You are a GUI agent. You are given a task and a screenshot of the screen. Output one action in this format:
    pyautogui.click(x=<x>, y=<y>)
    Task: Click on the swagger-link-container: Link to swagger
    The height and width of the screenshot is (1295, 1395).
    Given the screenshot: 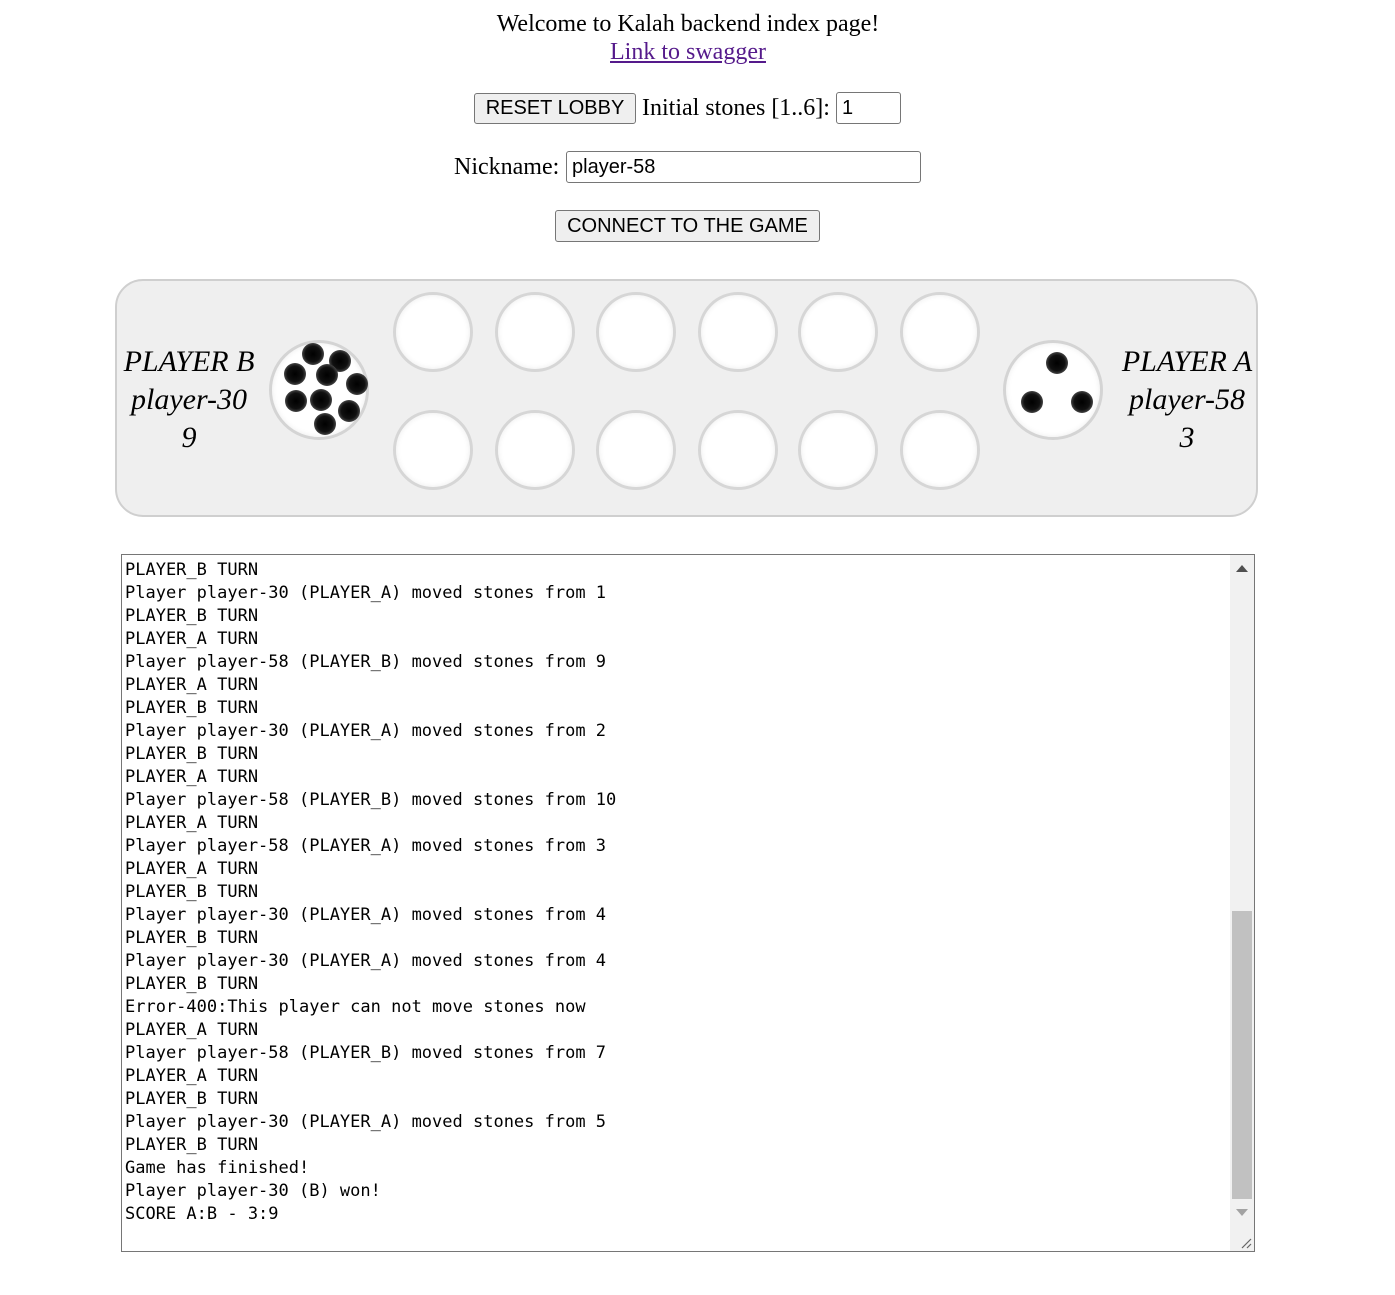 What is the action you would take?
    pyautogui.click(x=688, y=52)
    